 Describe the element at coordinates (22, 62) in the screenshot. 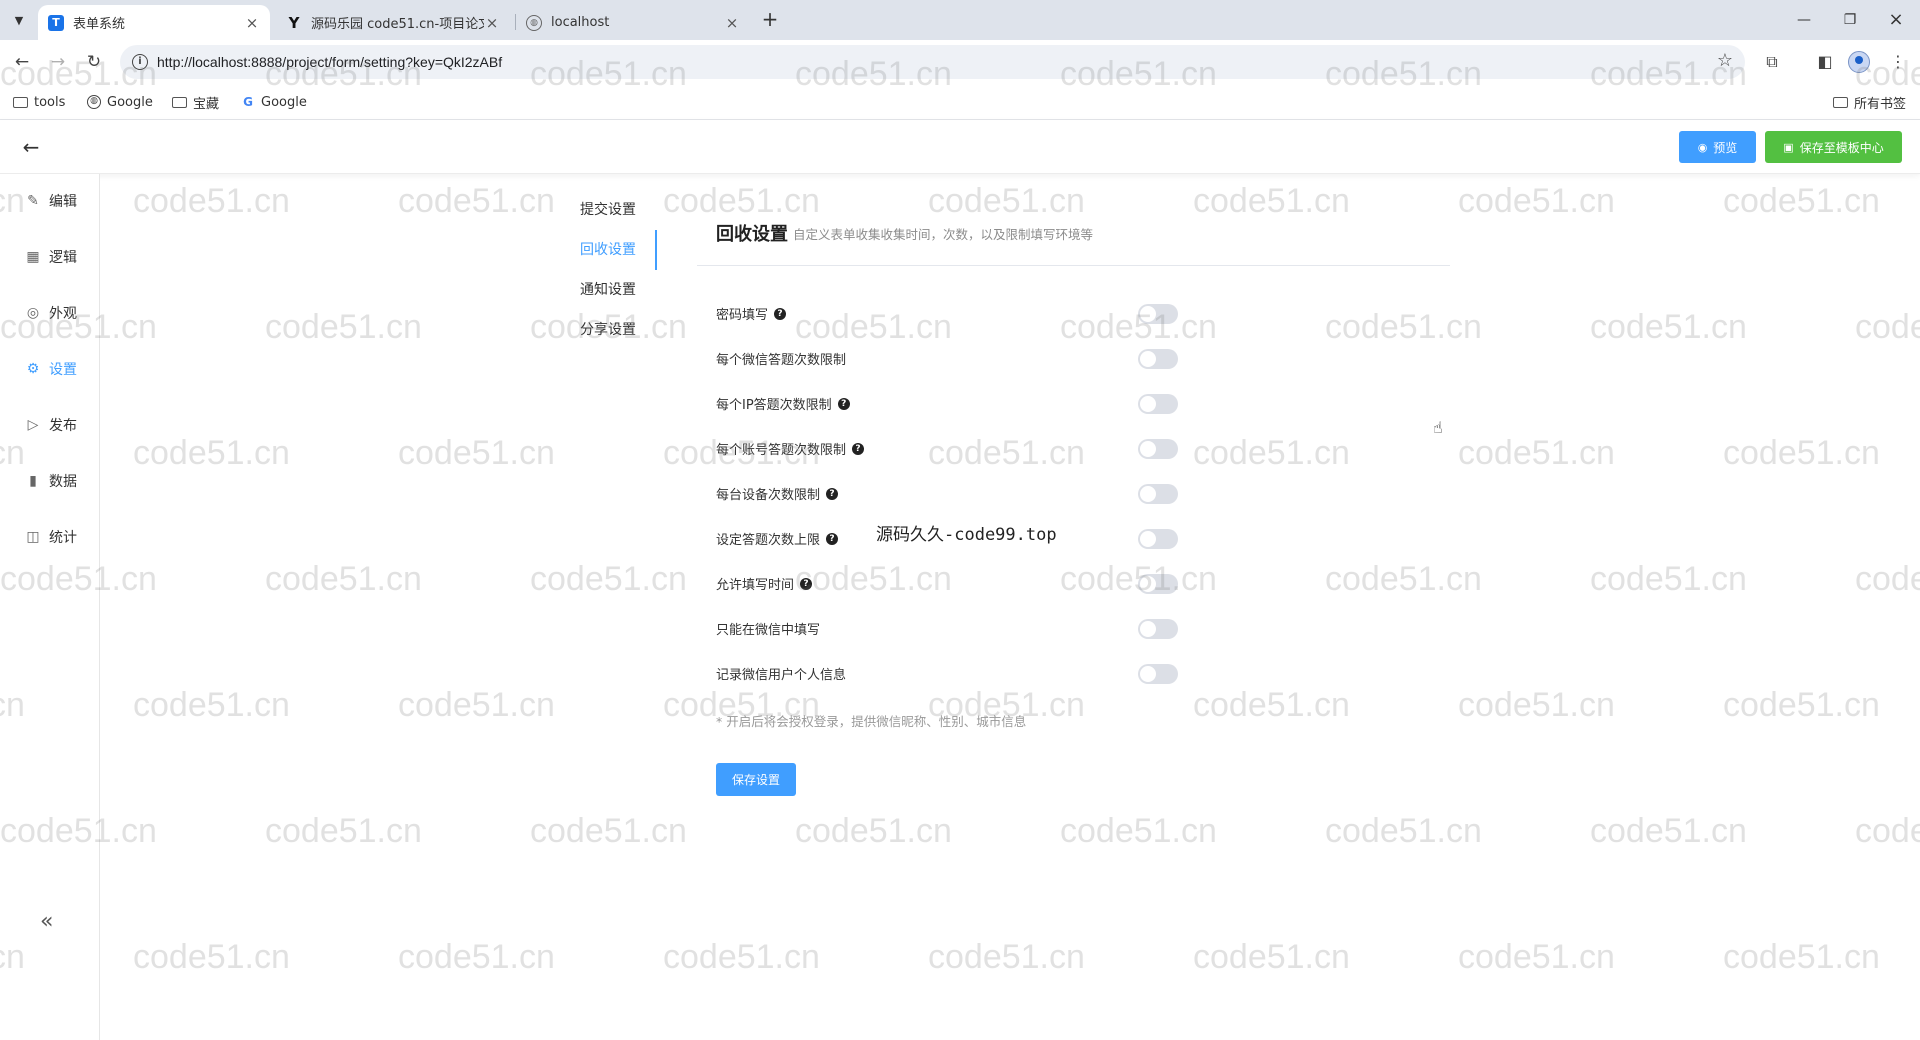

I see `back-icon: ←` at that location.